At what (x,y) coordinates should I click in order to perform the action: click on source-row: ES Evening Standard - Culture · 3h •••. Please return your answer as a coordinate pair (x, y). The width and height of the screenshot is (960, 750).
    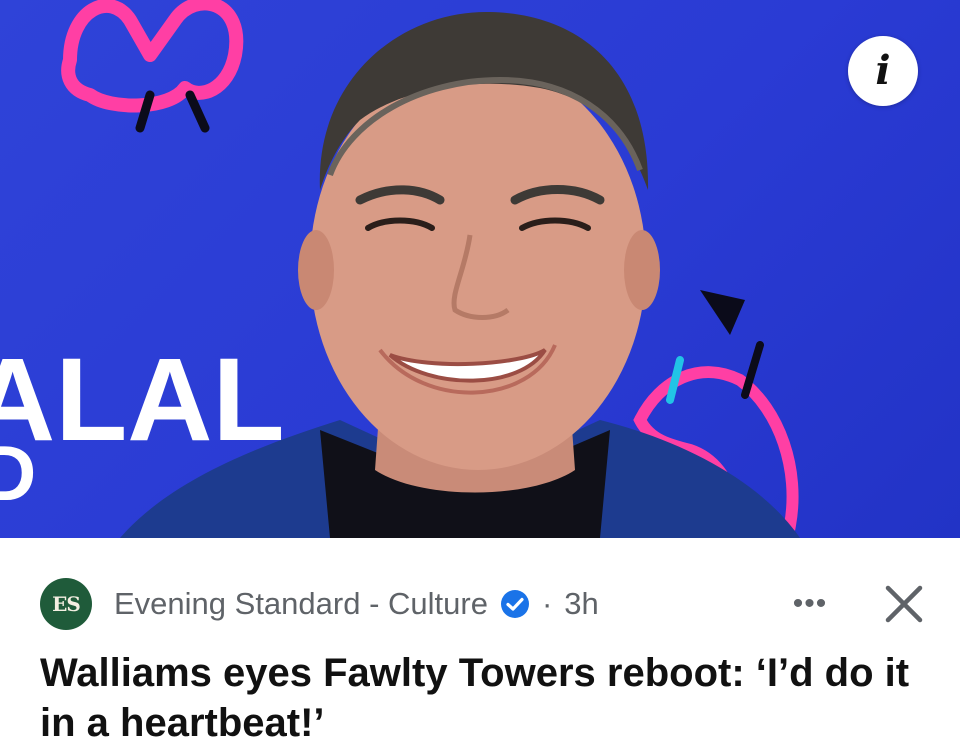
    Looking at the image, I should click on (485, 604).